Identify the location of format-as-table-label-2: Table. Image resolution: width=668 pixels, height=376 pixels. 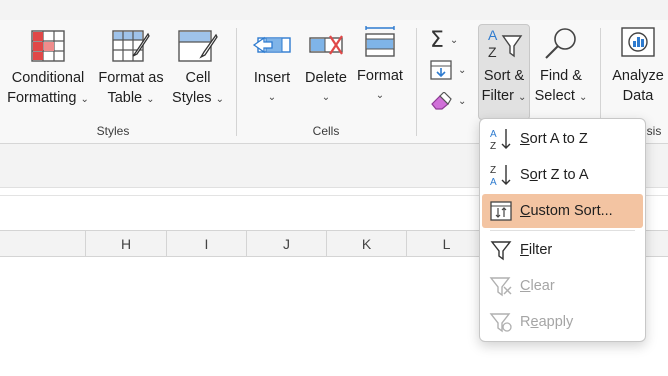
(125, 98).